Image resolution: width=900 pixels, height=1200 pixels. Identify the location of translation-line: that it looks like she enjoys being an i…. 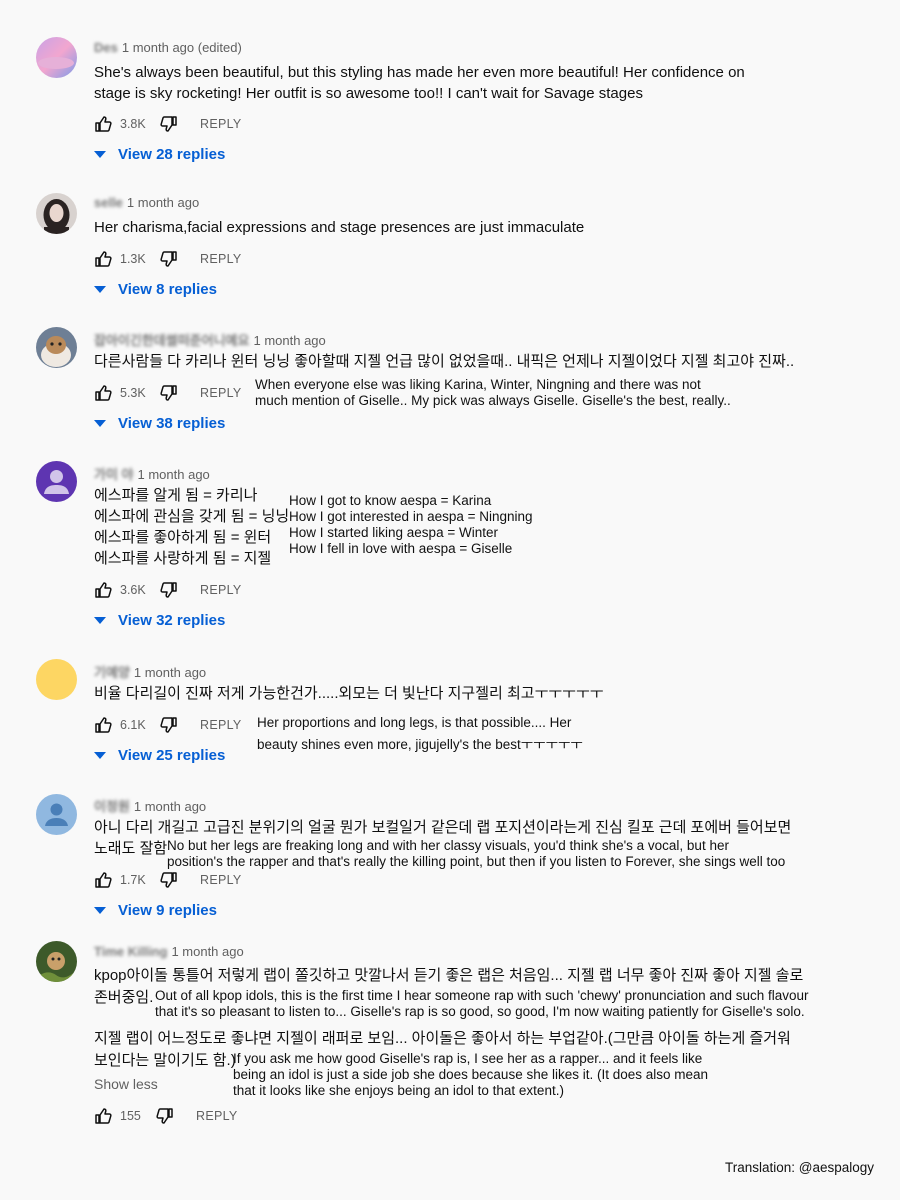
(398, 1090).